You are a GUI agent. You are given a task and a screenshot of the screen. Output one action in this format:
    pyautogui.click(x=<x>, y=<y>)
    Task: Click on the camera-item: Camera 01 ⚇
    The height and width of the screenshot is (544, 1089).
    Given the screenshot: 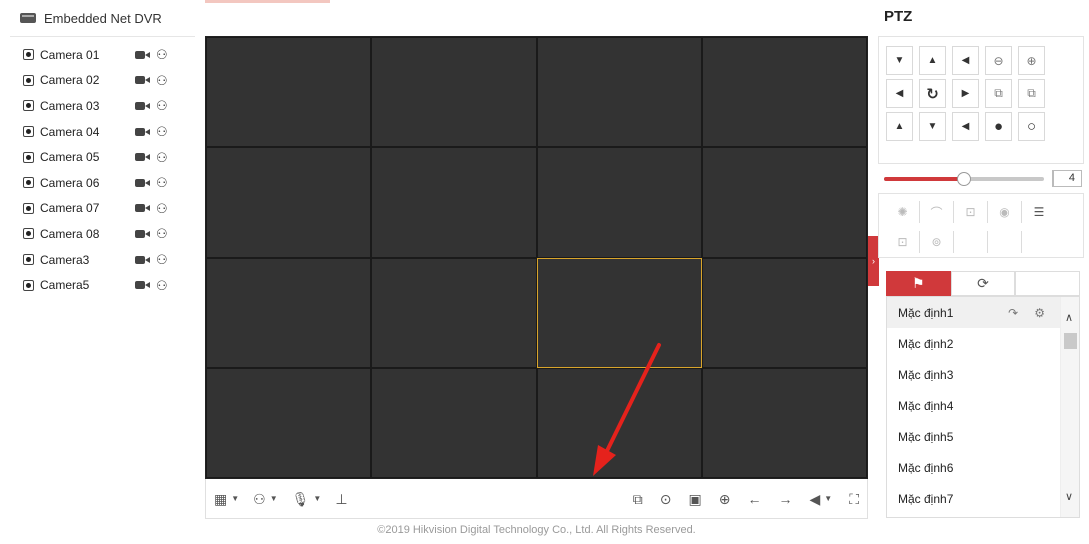 What is the action you would take?
    pyautogui.click(x=102, y=55)
    